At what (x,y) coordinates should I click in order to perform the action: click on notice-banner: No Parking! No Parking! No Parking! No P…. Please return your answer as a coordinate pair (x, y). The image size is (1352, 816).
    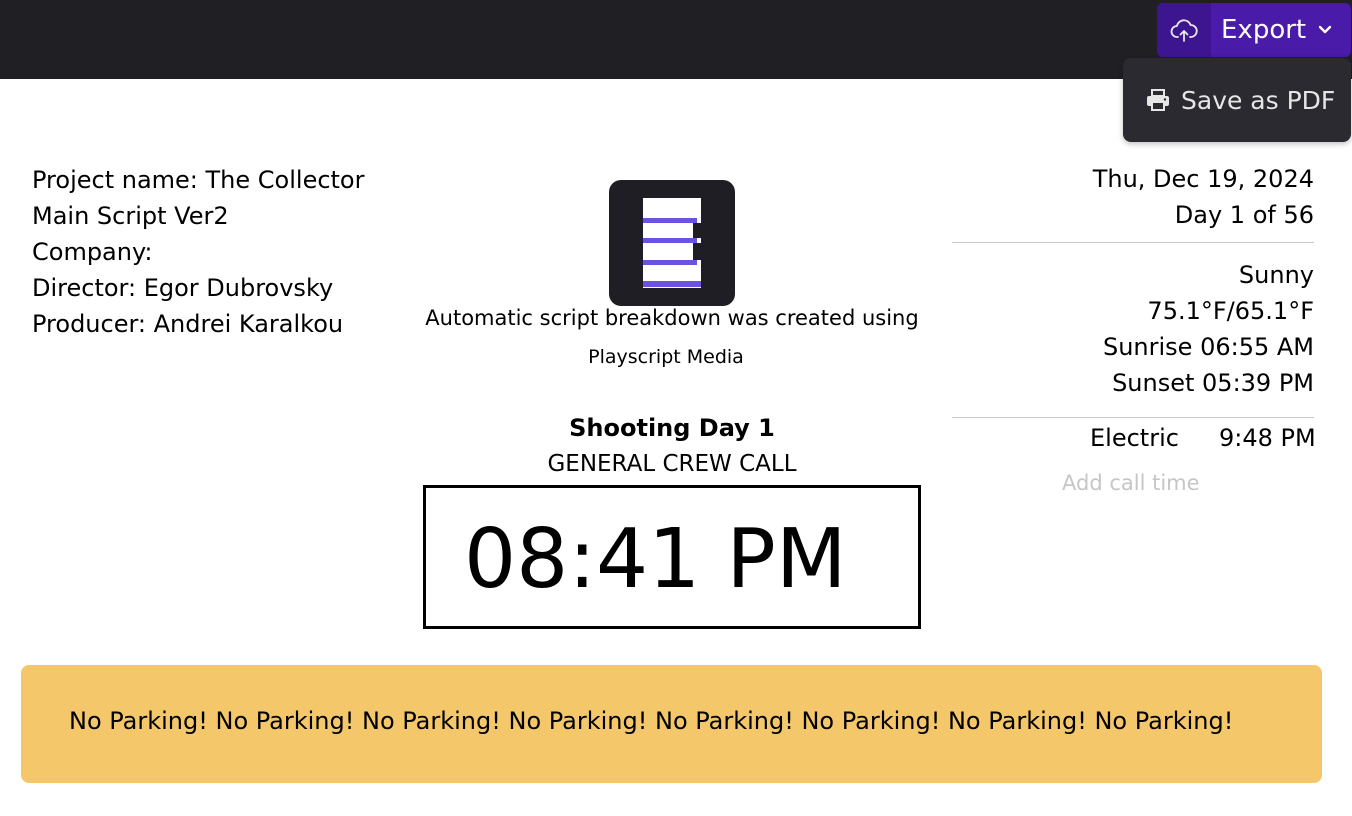
    Looking at the image, I should click on (671, 724).